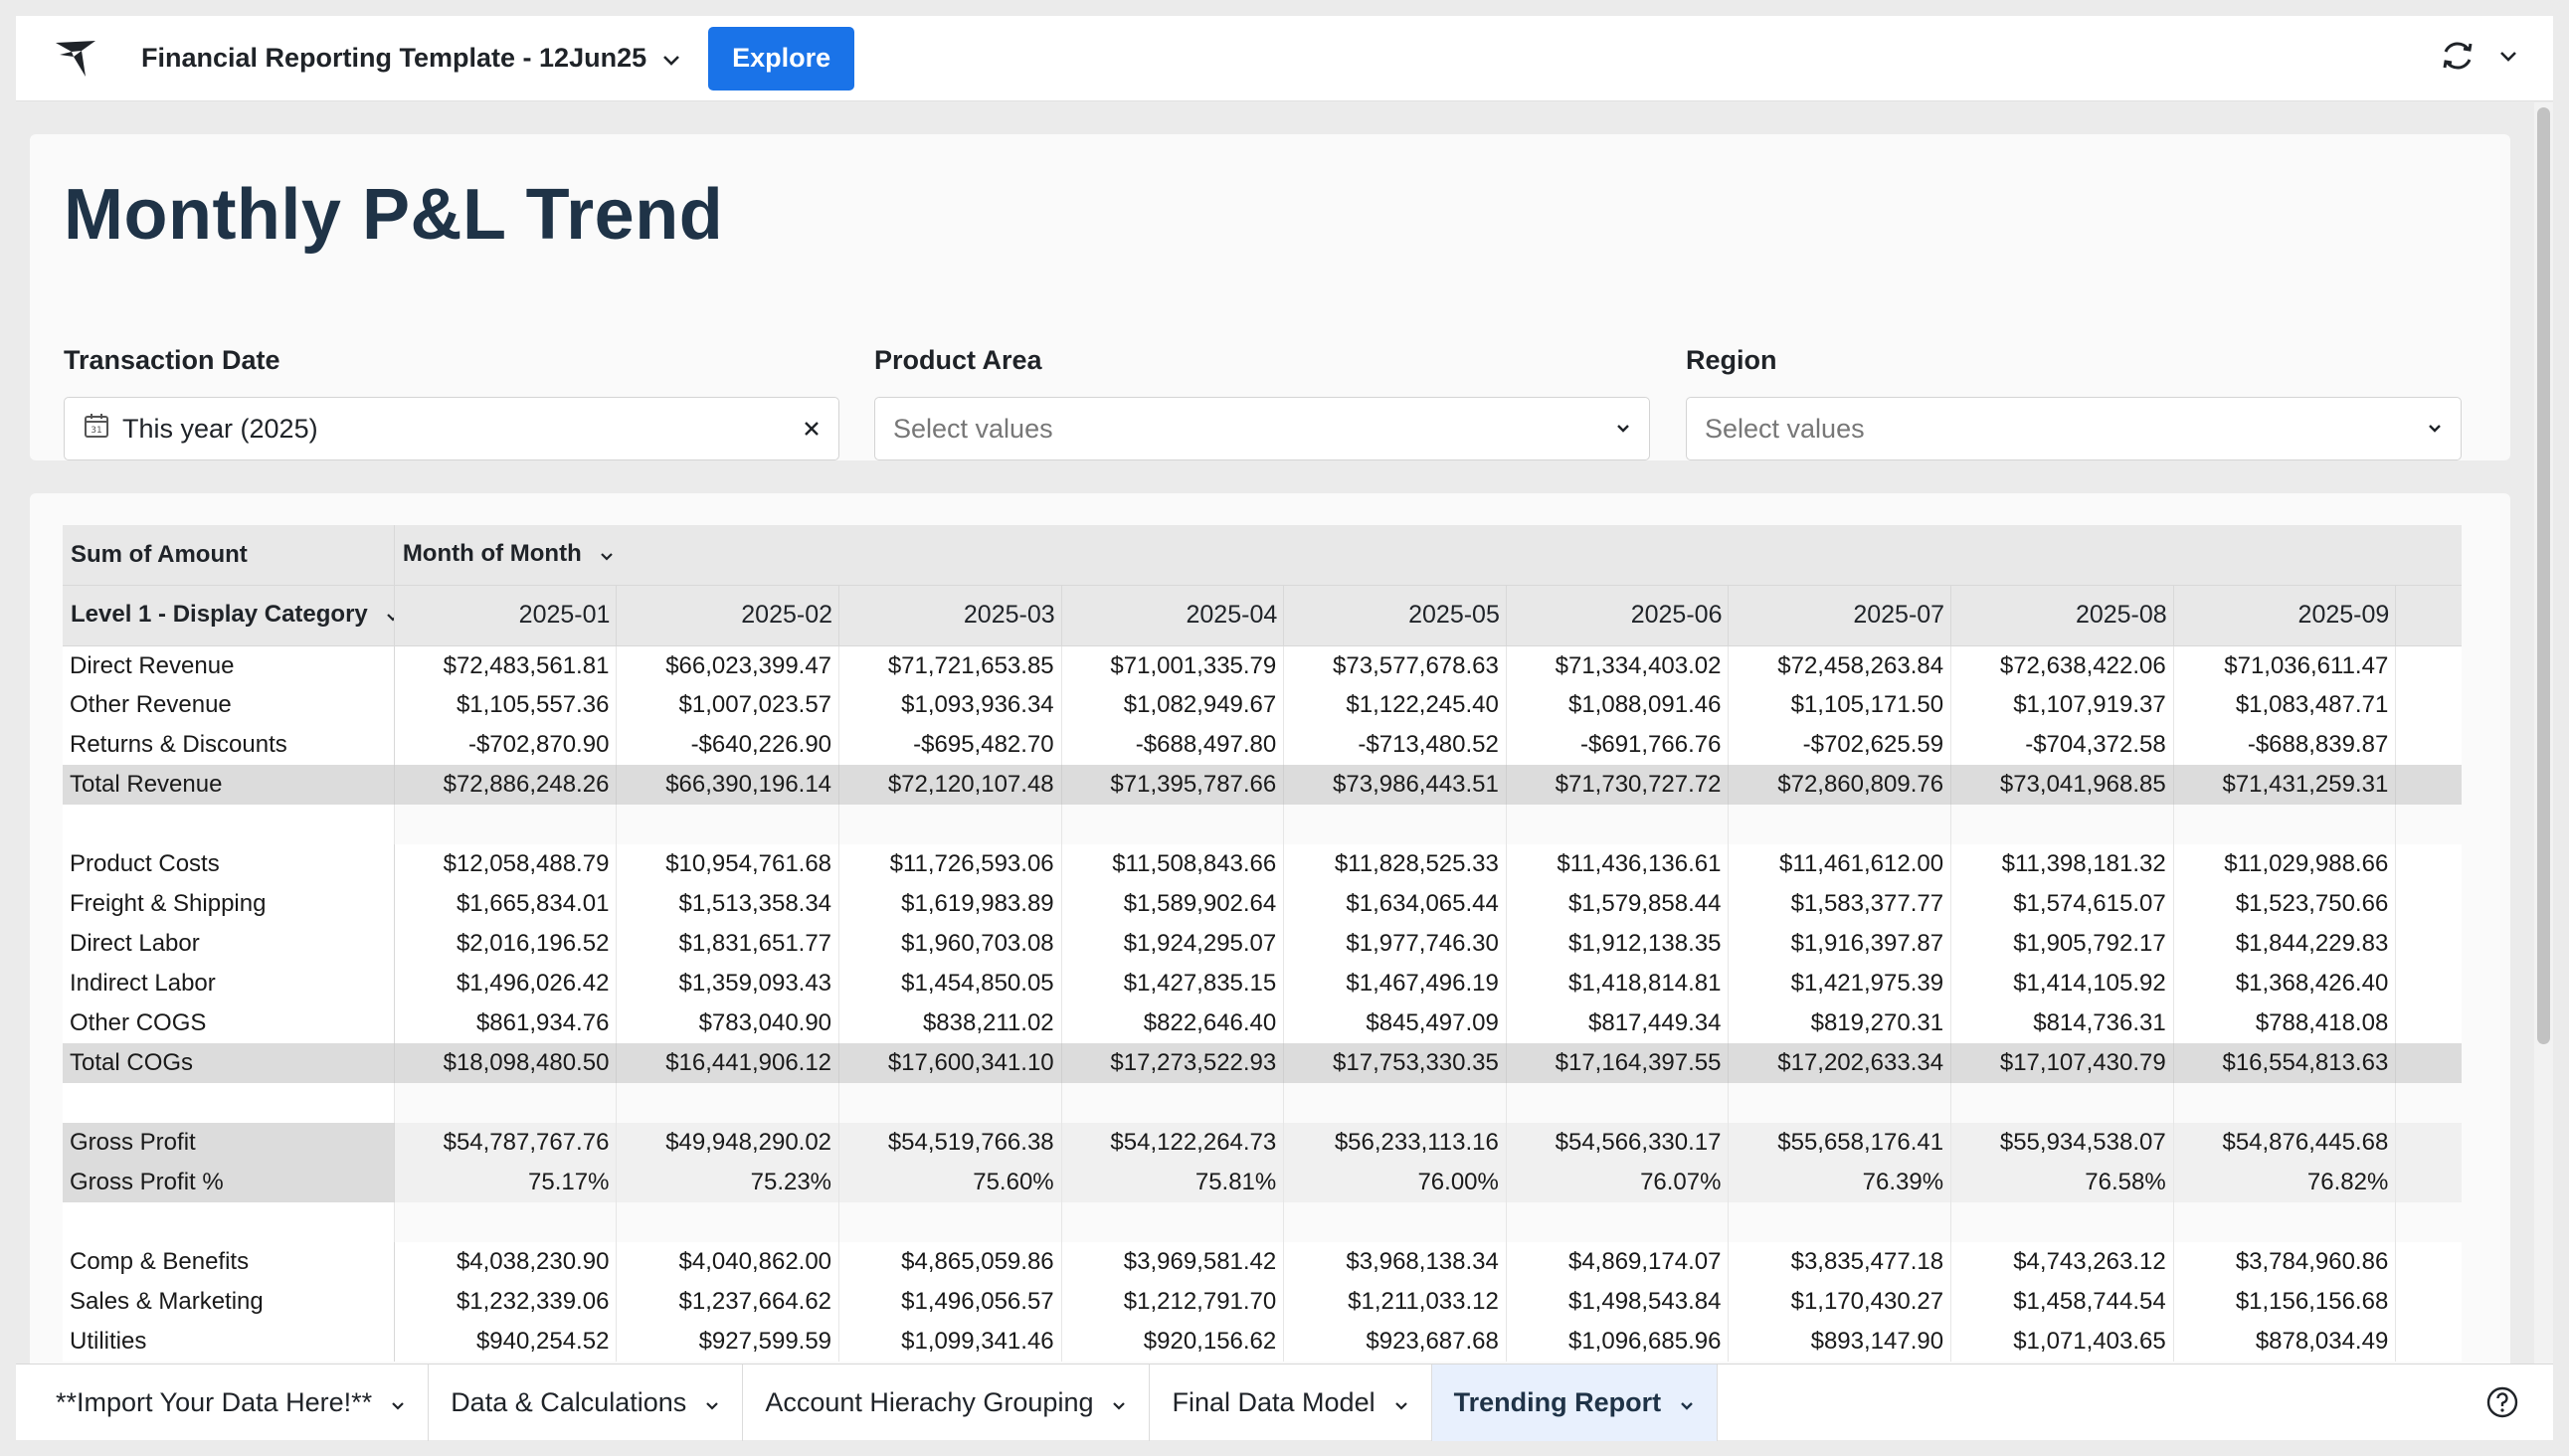 The height and width of the screenshot is (1456, 2569). What do you see at coordinates (1173, 1063) in the screenshot?
I see `value-cell: $17,273,522.93` at bounding box center [1173, 1063].